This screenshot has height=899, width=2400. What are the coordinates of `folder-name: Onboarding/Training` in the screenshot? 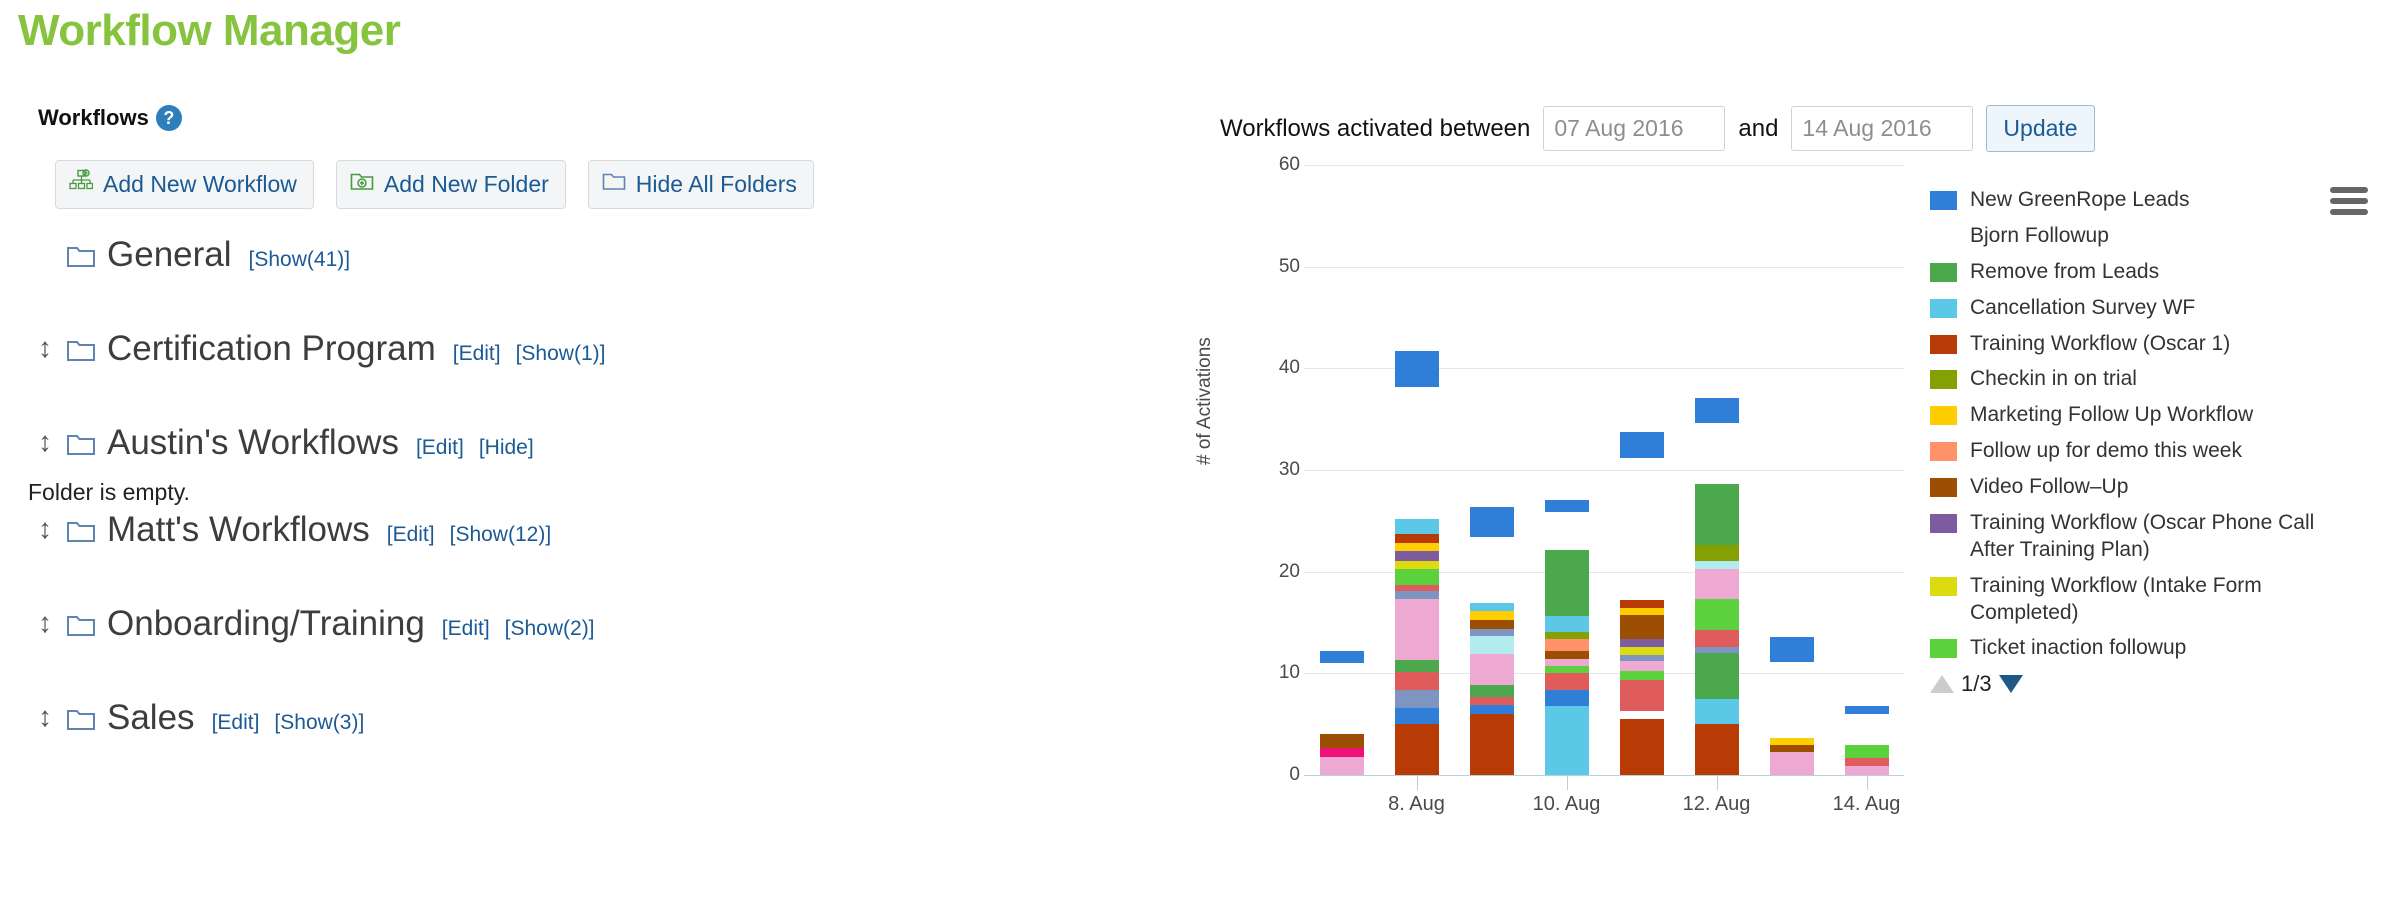 It's located at (266, 624).